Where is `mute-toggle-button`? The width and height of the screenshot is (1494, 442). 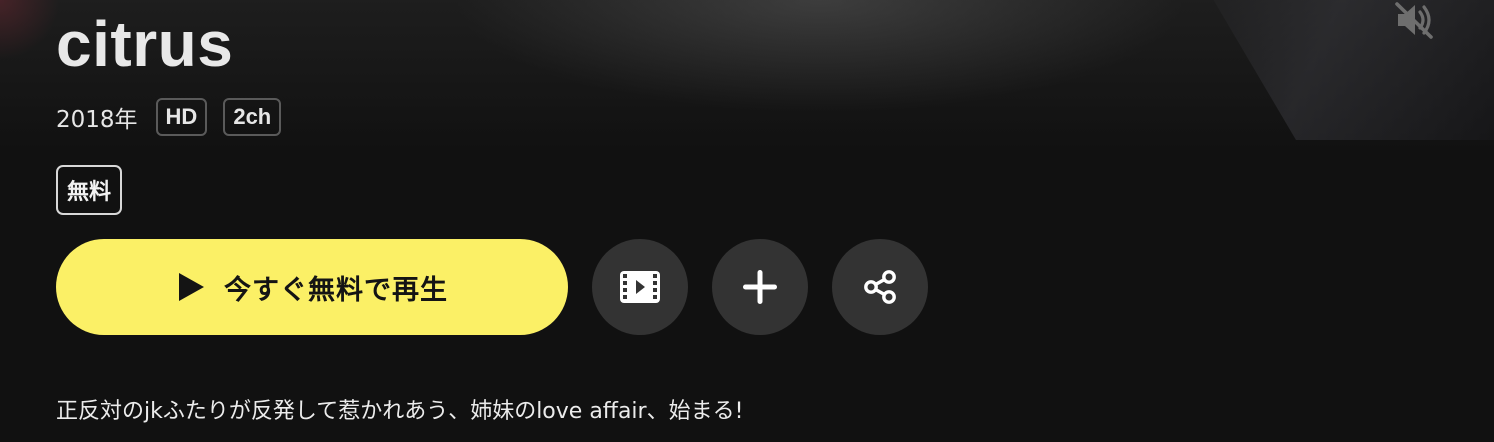 mute-toggle-button is located at coordinates (1414, 20).